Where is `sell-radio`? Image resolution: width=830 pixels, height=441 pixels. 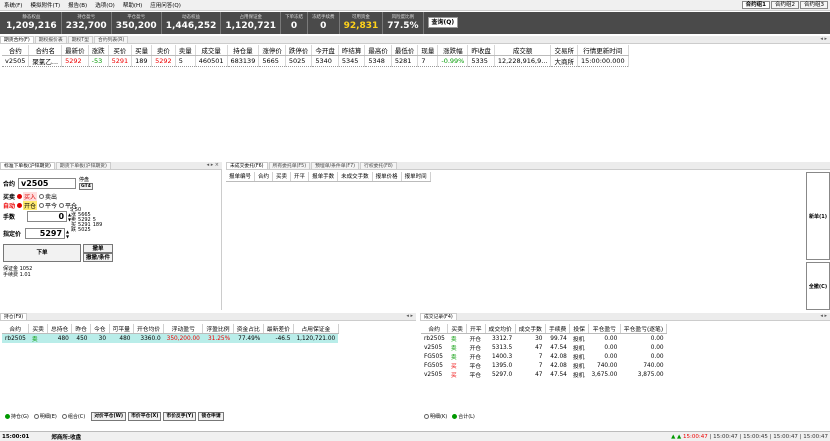 sell-radio is located at coordinates (42, 196).